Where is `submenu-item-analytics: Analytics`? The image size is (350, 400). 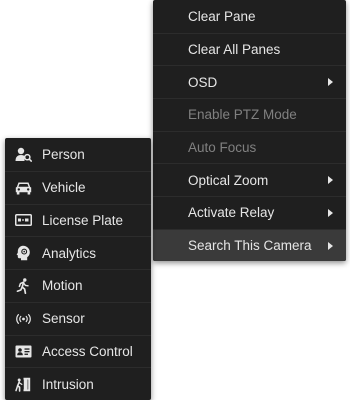 submenu-item-analytics: Analytics is located at coordinates (78, 252).